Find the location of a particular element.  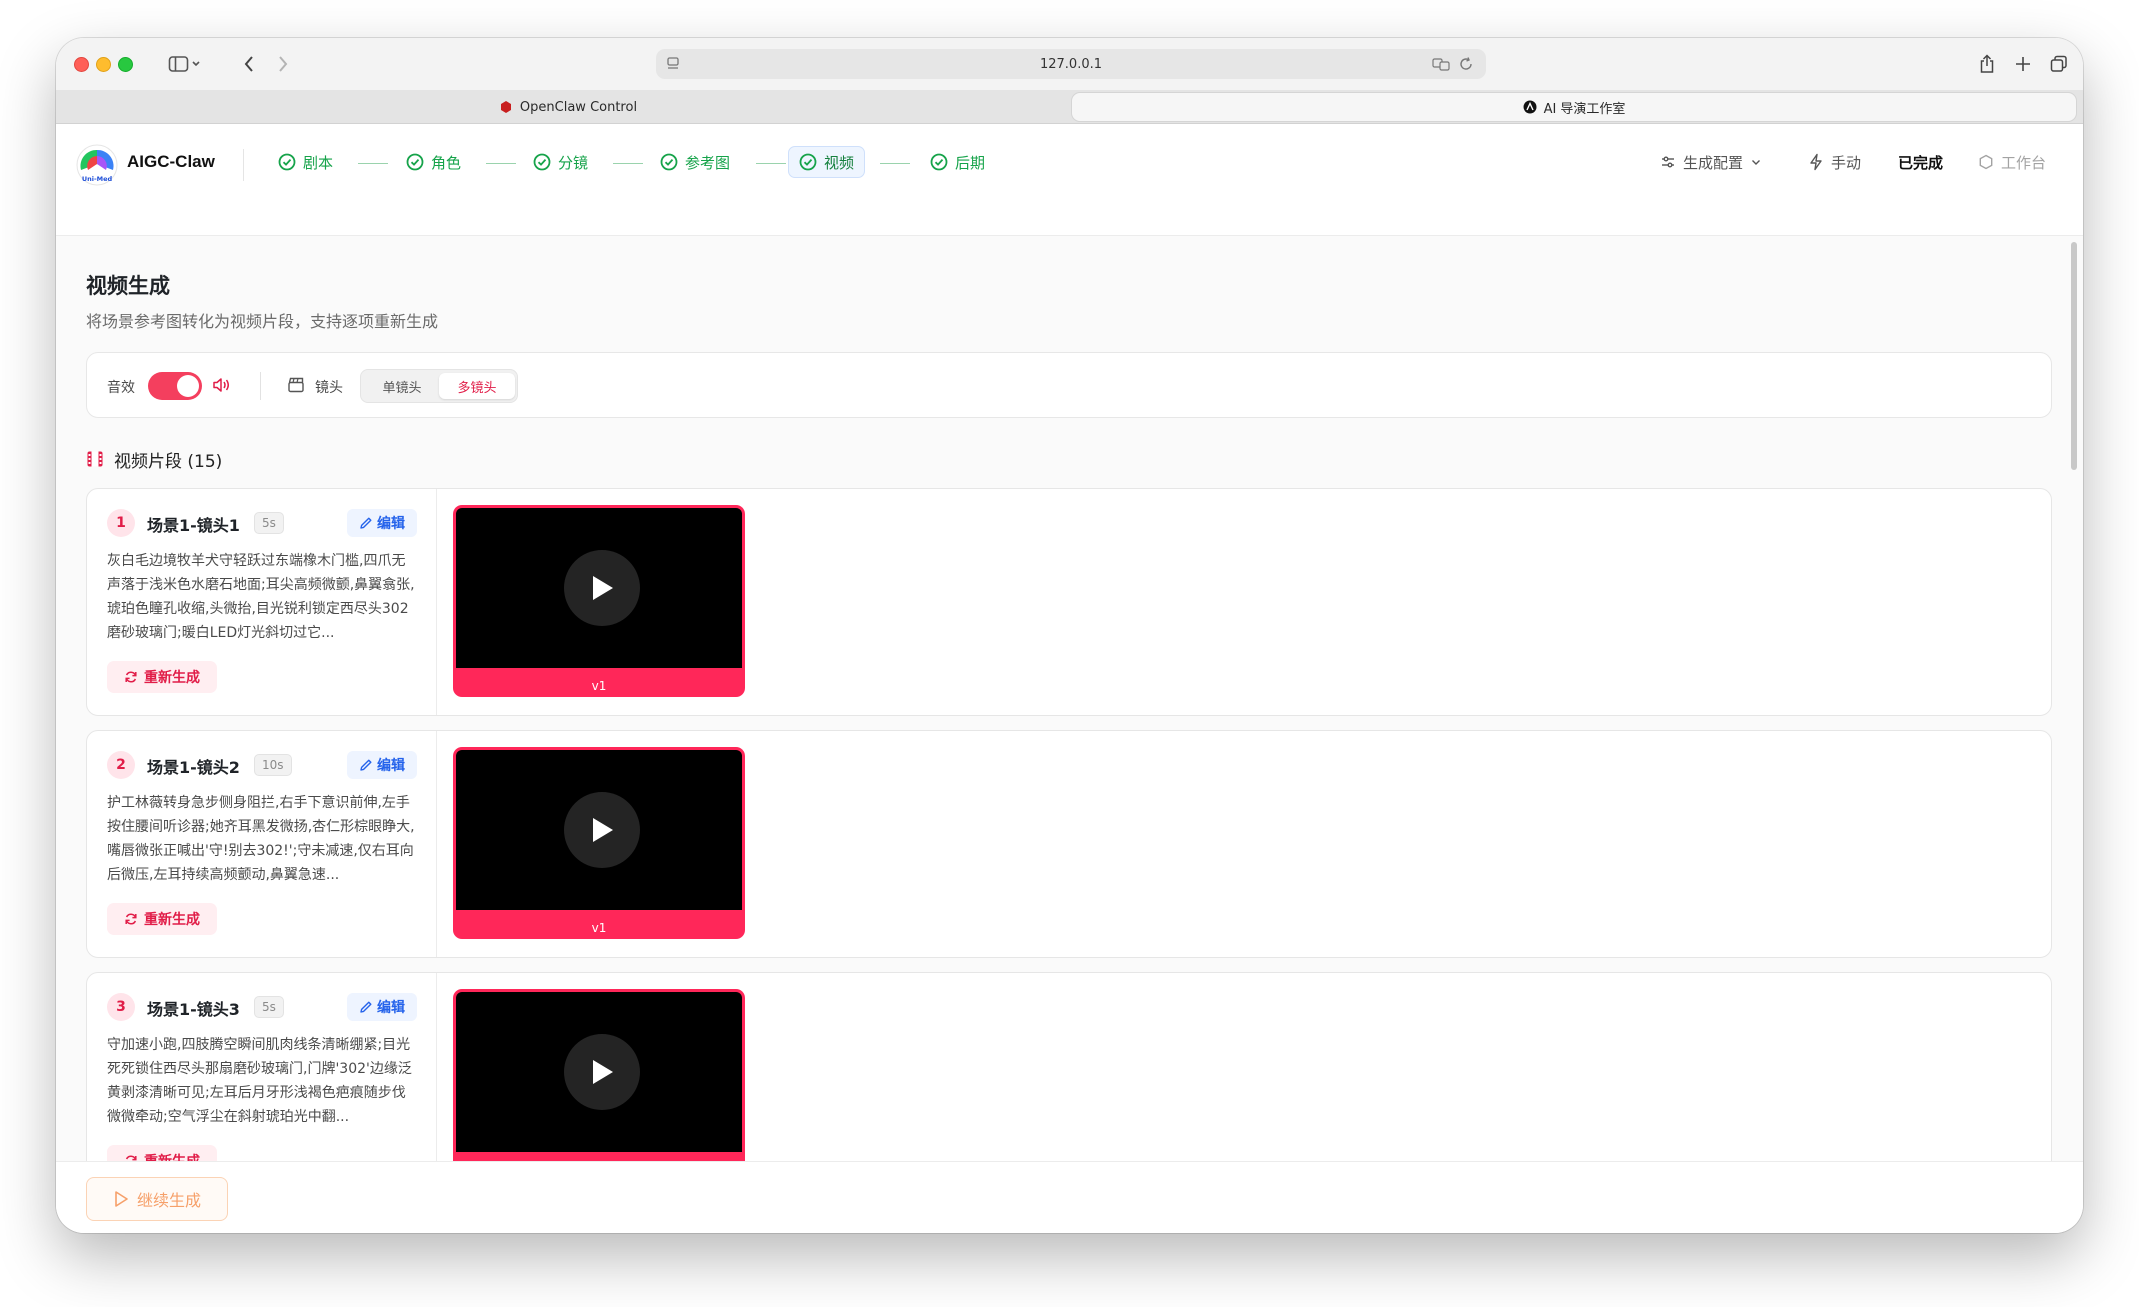

step-post-production: 后期 is located at coordinates (957, 162).